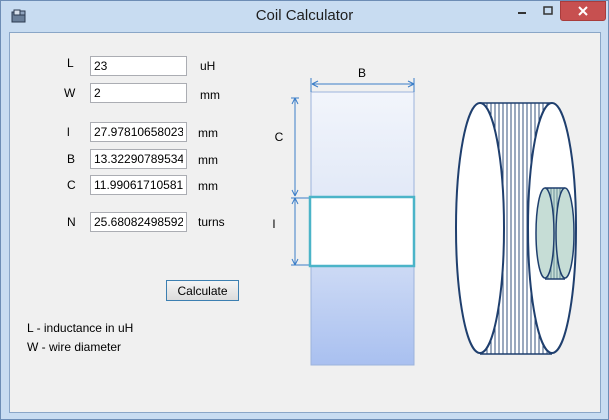  I want to click on minimize-button, so click(522, 11).